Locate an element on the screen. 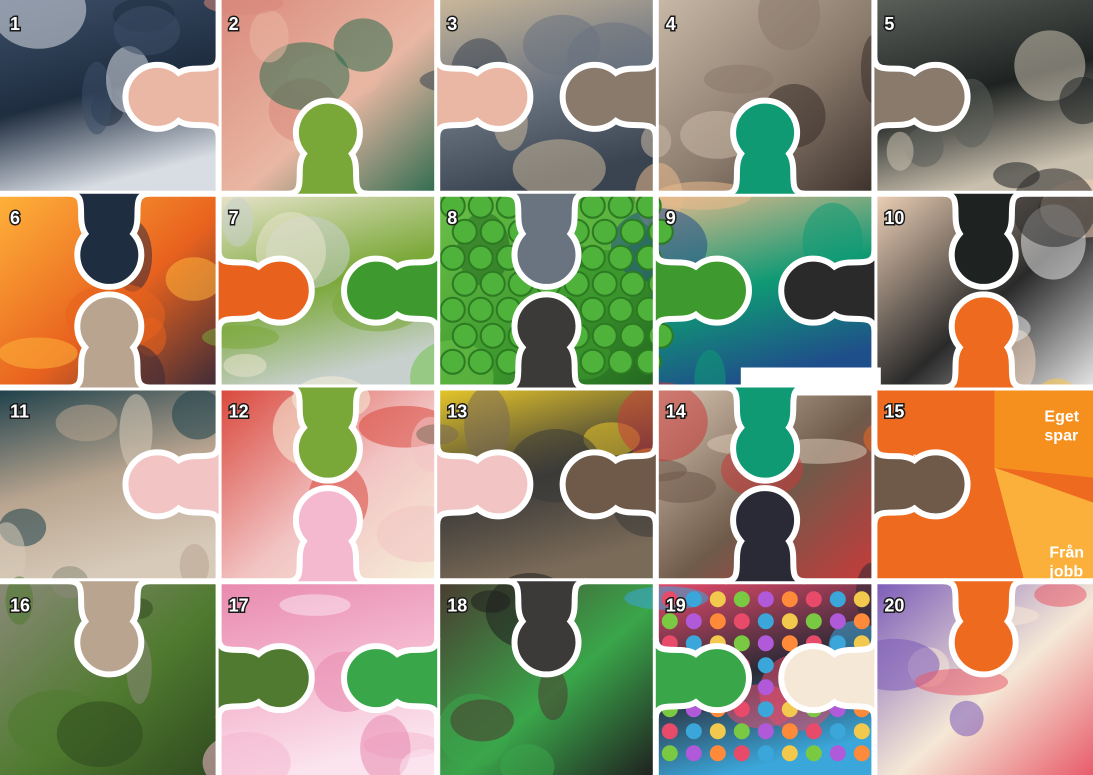 The width and height of the screenshot is (1093, 775). piece-number-18: 18 is located at coordinates (457, 605).